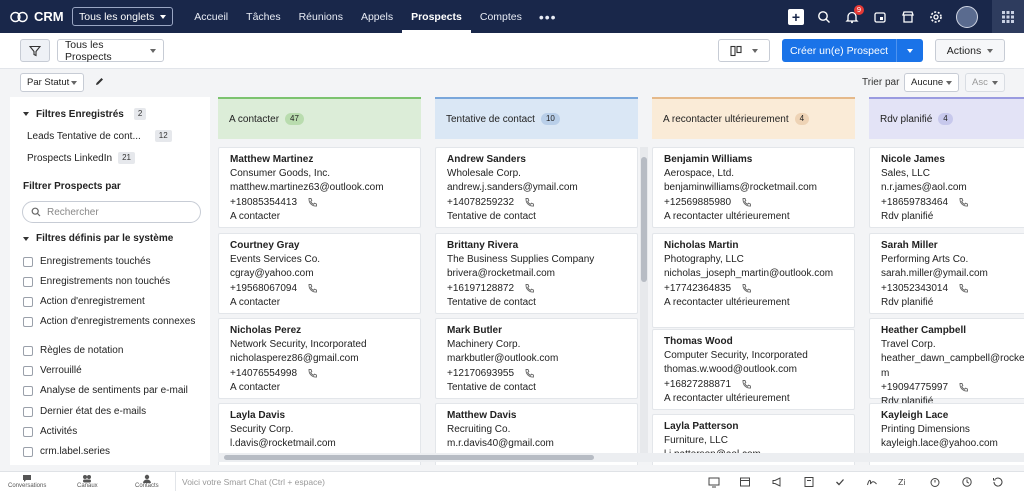 The height and width of the screenshot is (491, 1024). What do you see at coordinates (967, 482) in the screenshot?
I see `recent-items-button` at bounding box center [967, 482].